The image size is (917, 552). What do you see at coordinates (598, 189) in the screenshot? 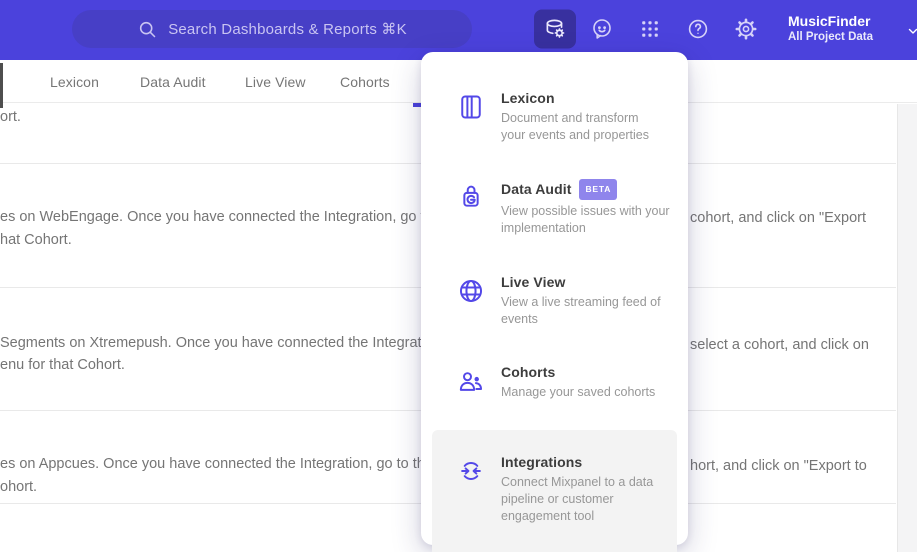
I see `beta-badge: BETA` at bounding box center [598, 189].